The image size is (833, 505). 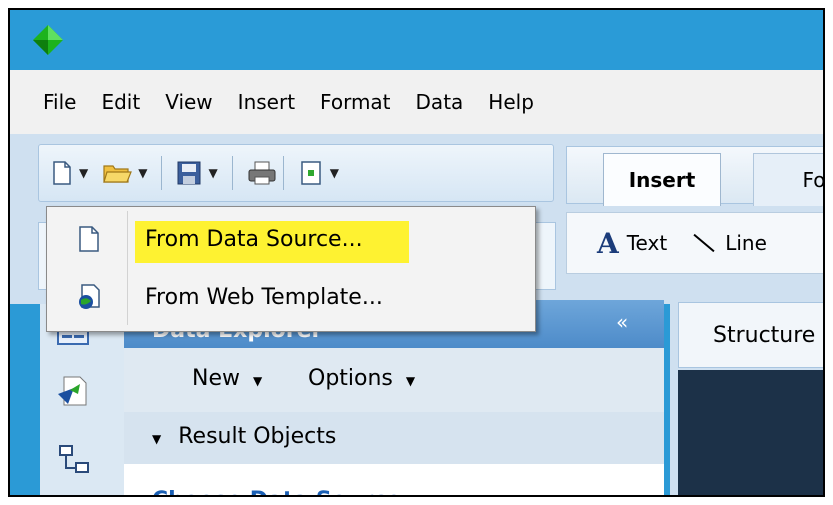 I want to click on ribbon-tab-strip: Insert Fo, so click(x=694, y=176).